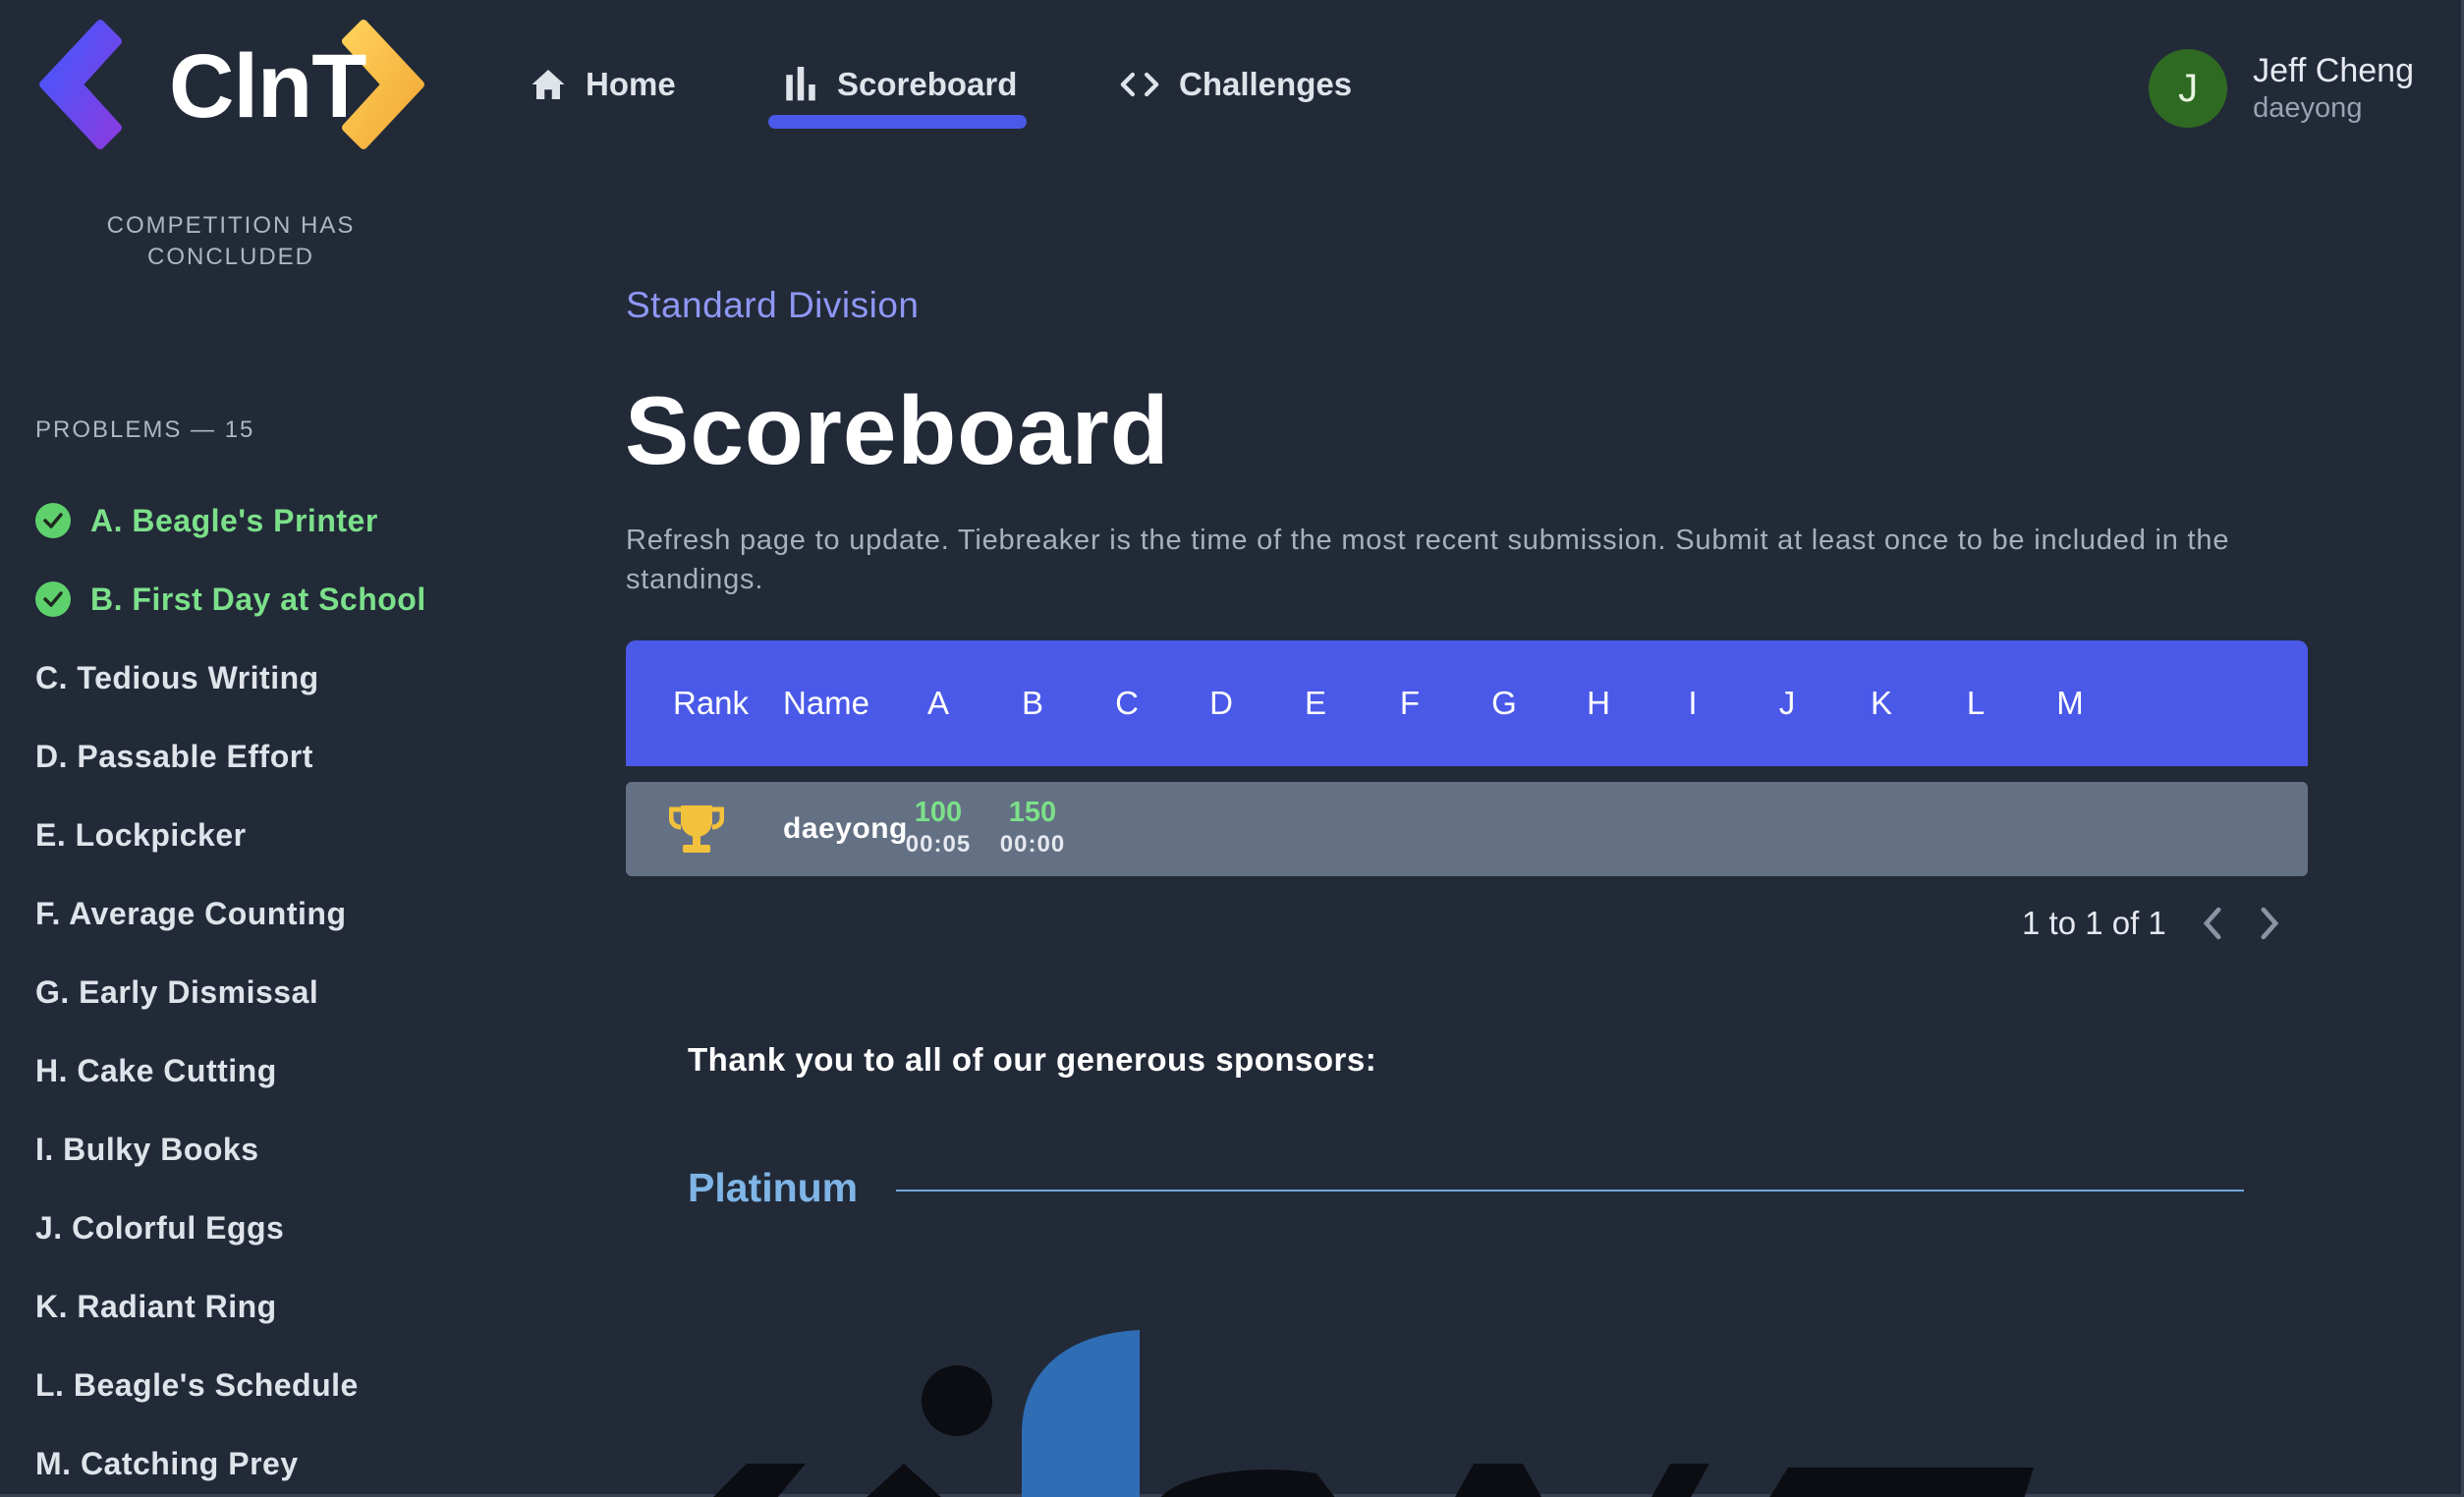  I want to click on sidebar-problem-item: G. Early Dismissal, so click(281, 992).